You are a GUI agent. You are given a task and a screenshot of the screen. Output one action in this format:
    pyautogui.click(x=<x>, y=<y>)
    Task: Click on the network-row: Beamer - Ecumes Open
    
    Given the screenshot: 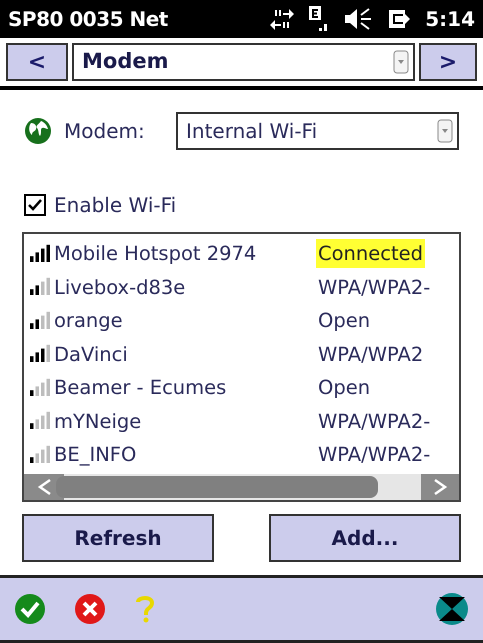 What is the action you would take?
    pyautogui.click(x=241, y=387)
    